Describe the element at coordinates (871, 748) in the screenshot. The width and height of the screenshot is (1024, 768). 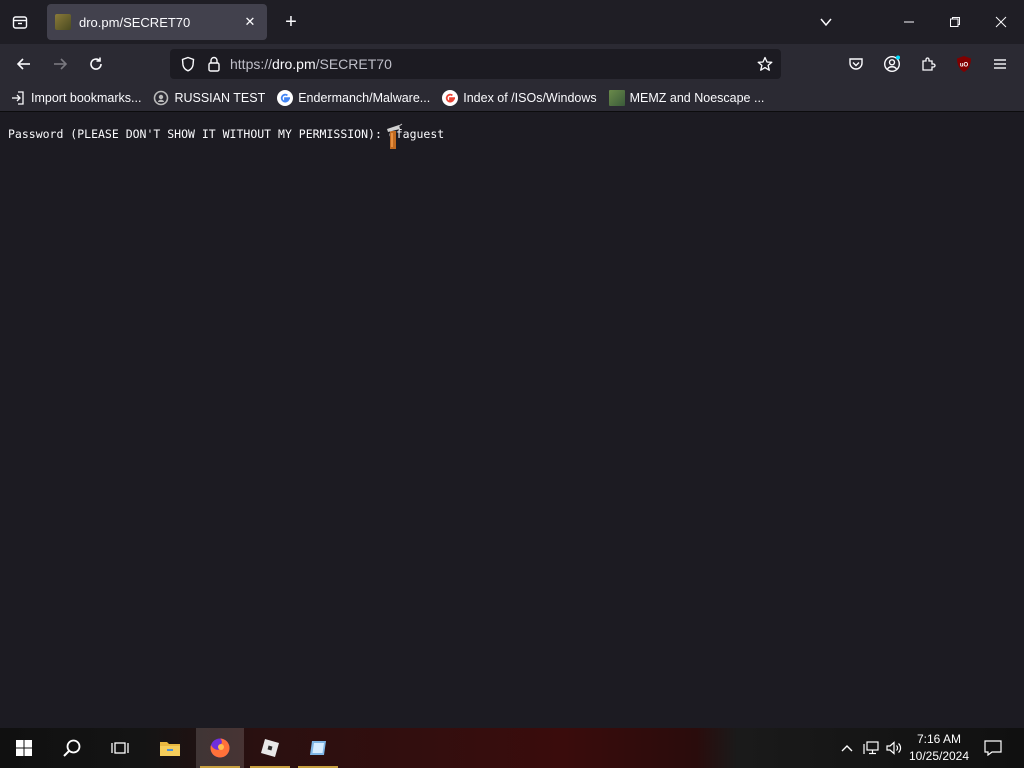
I see `network-icon` at that location.